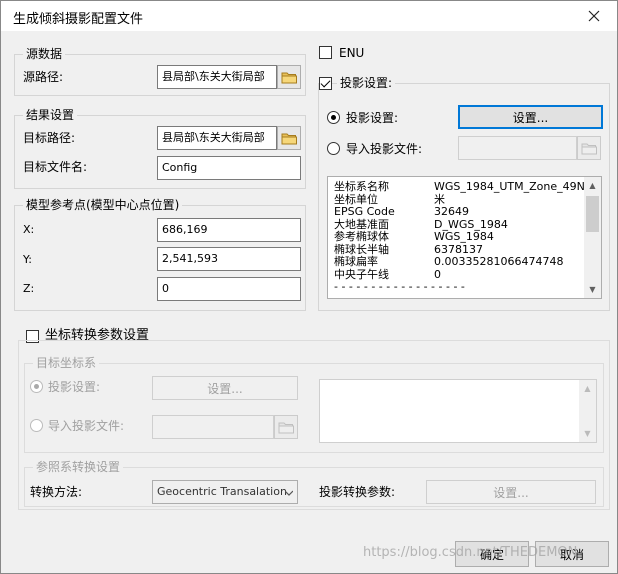 The image size is (618, 574). I want to click on close-button, so click(594, 16).